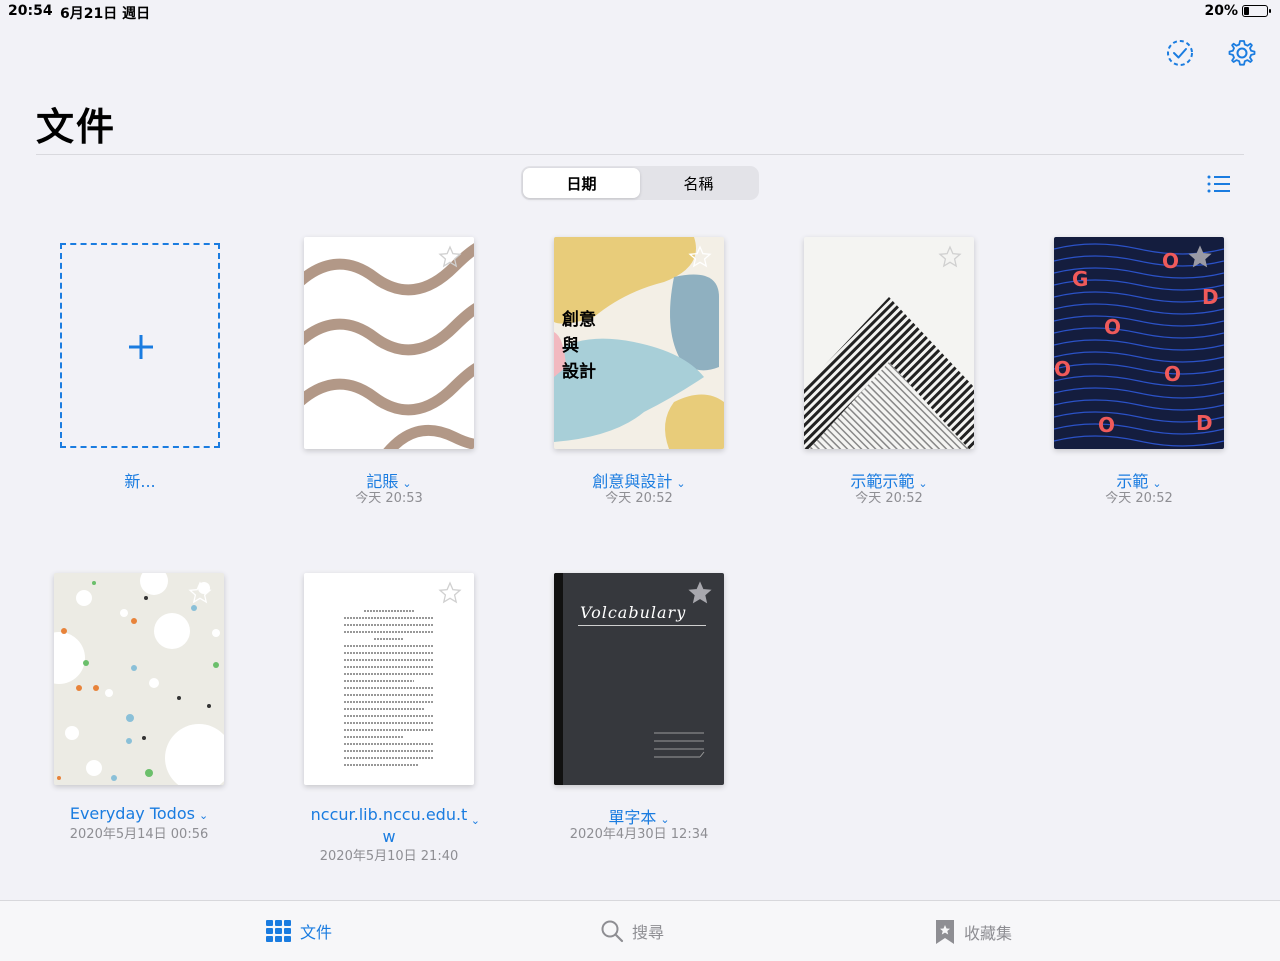  I want to click on status-time: 20:54, so click(30, 11).